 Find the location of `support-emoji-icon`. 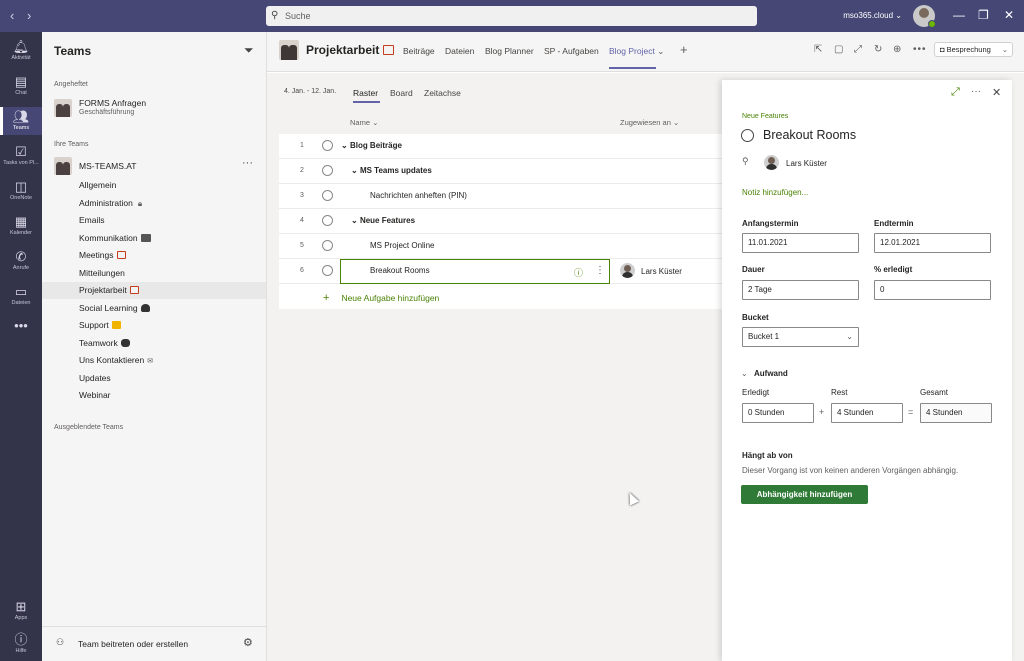

support-emoji-icon is located at coordinates (116, 325).